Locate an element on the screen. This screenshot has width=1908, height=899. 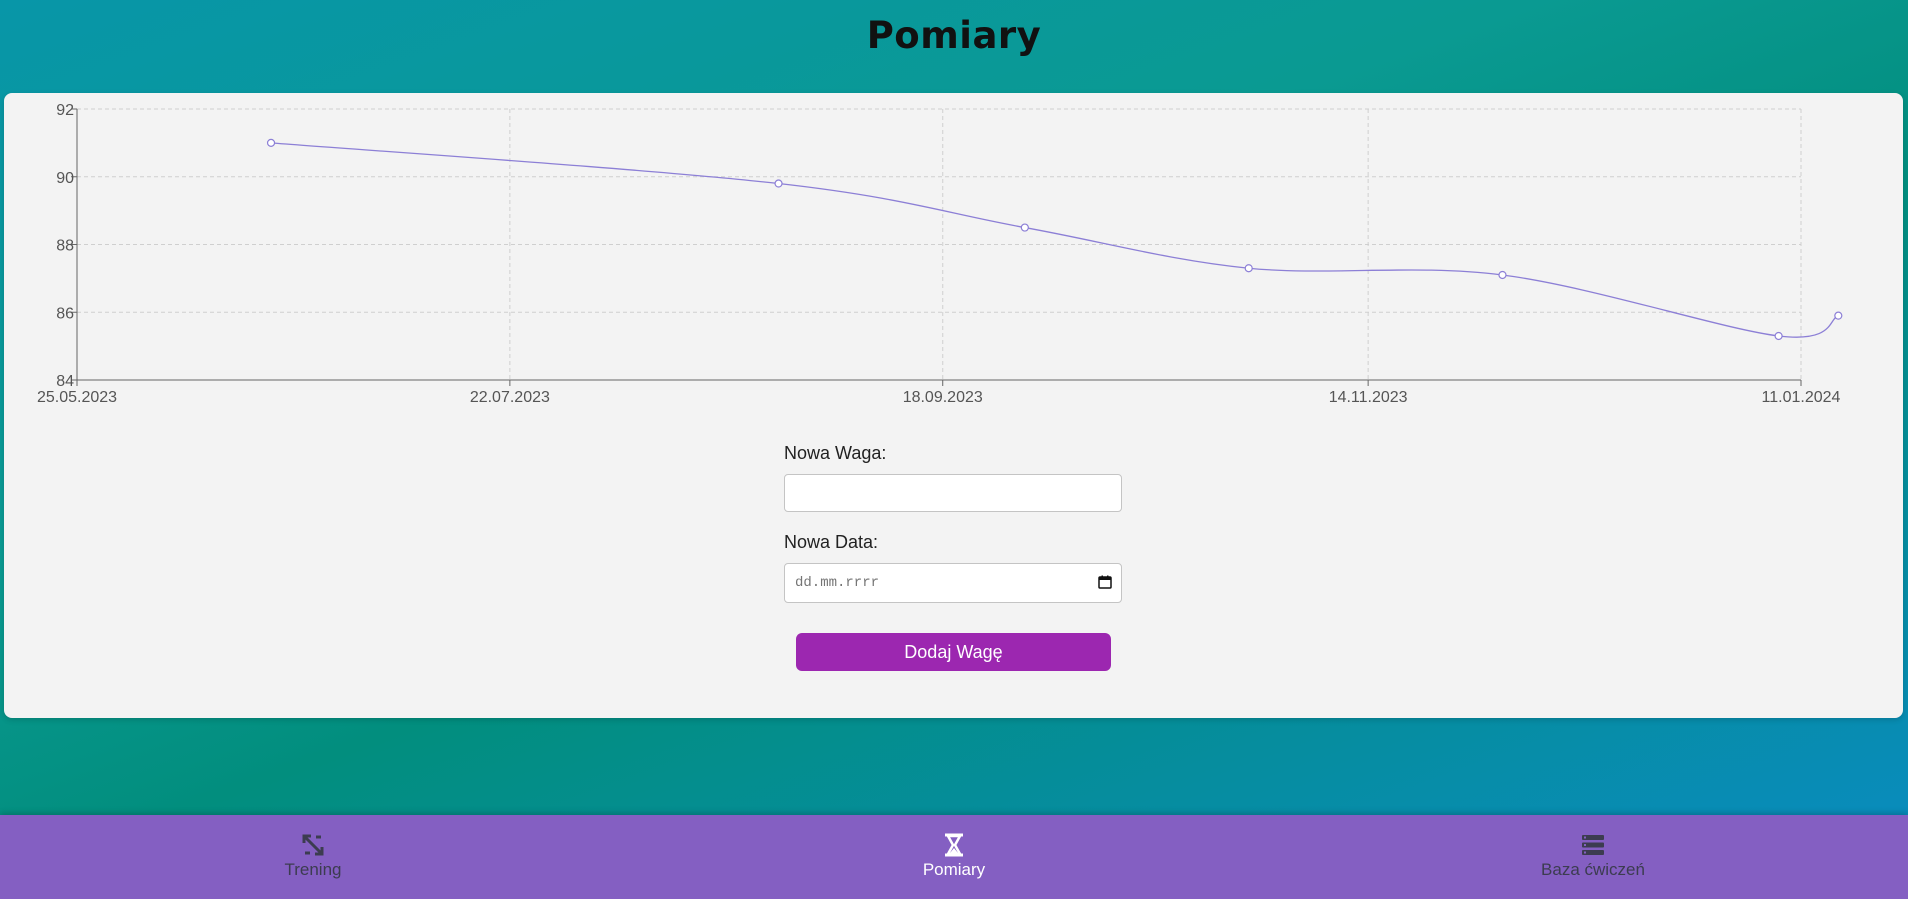
weight-input is located at coordinates (953, 493).